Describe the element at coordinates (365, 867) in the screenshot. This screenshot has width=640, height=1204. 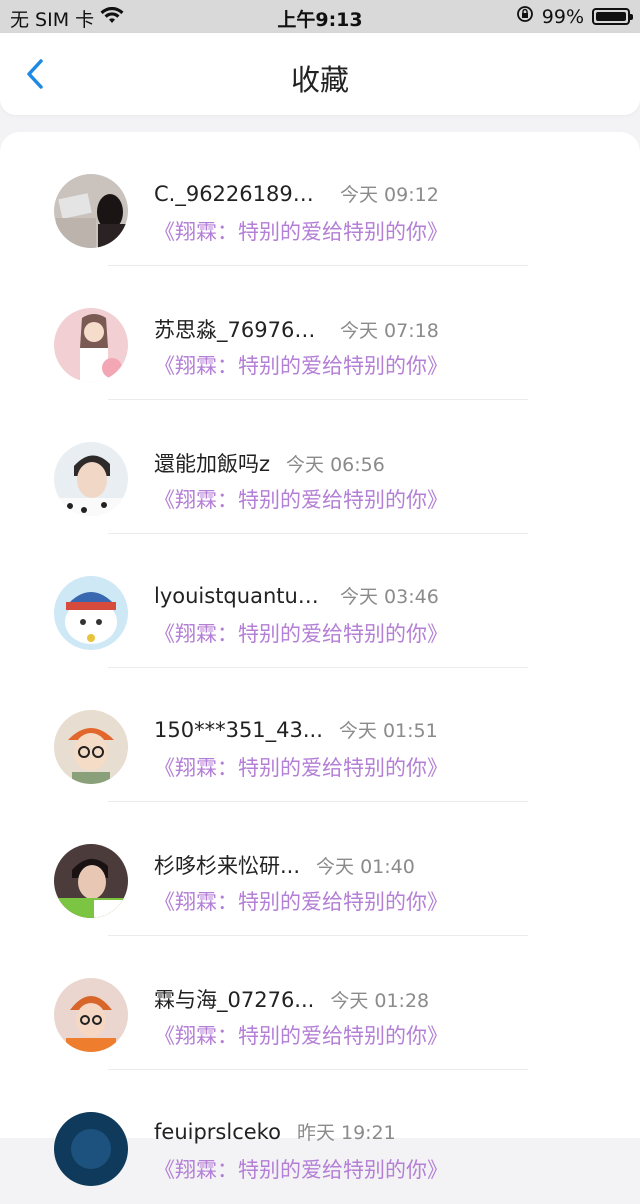
I see `timestamp: 今天 01:40` at that location.